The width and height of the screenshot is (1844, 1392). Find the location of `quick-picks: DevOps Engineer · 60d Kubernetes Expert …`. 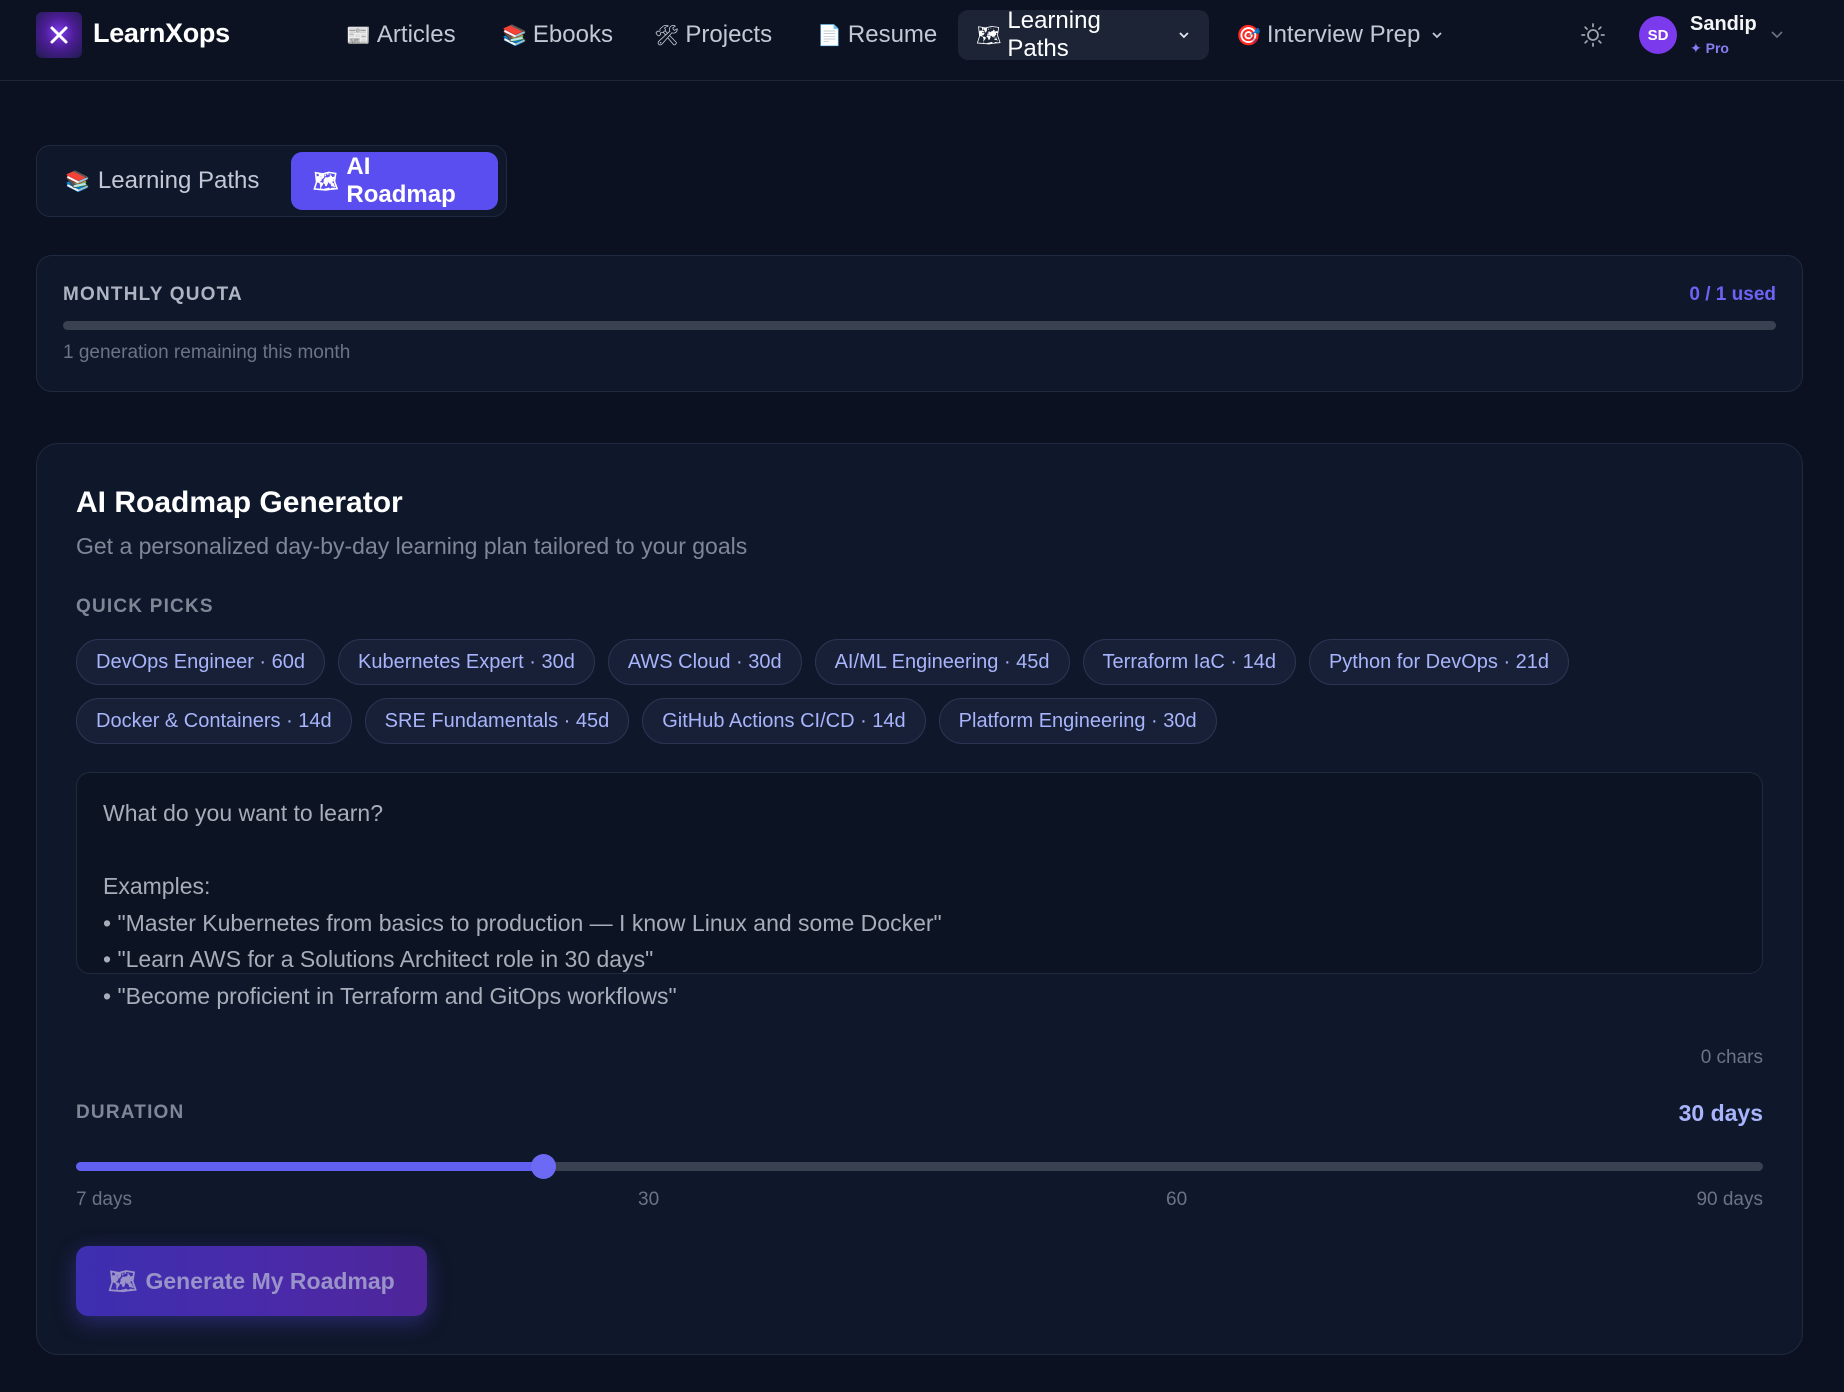

quick-picks: DevOps Engineer · 60d Kubernetes Expert … is located at coordinates (826, 698).